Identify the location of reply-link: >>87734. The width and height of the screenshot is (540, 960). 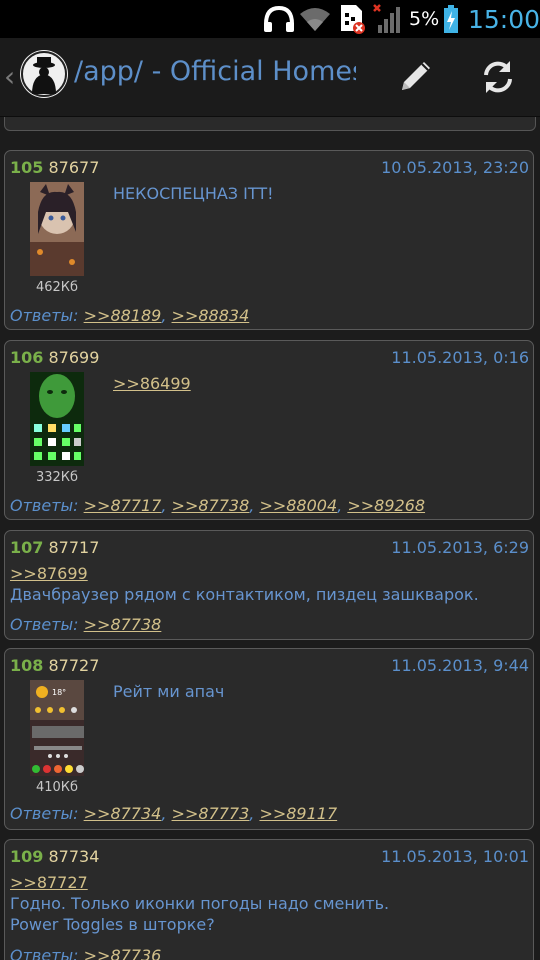
(123, 813).